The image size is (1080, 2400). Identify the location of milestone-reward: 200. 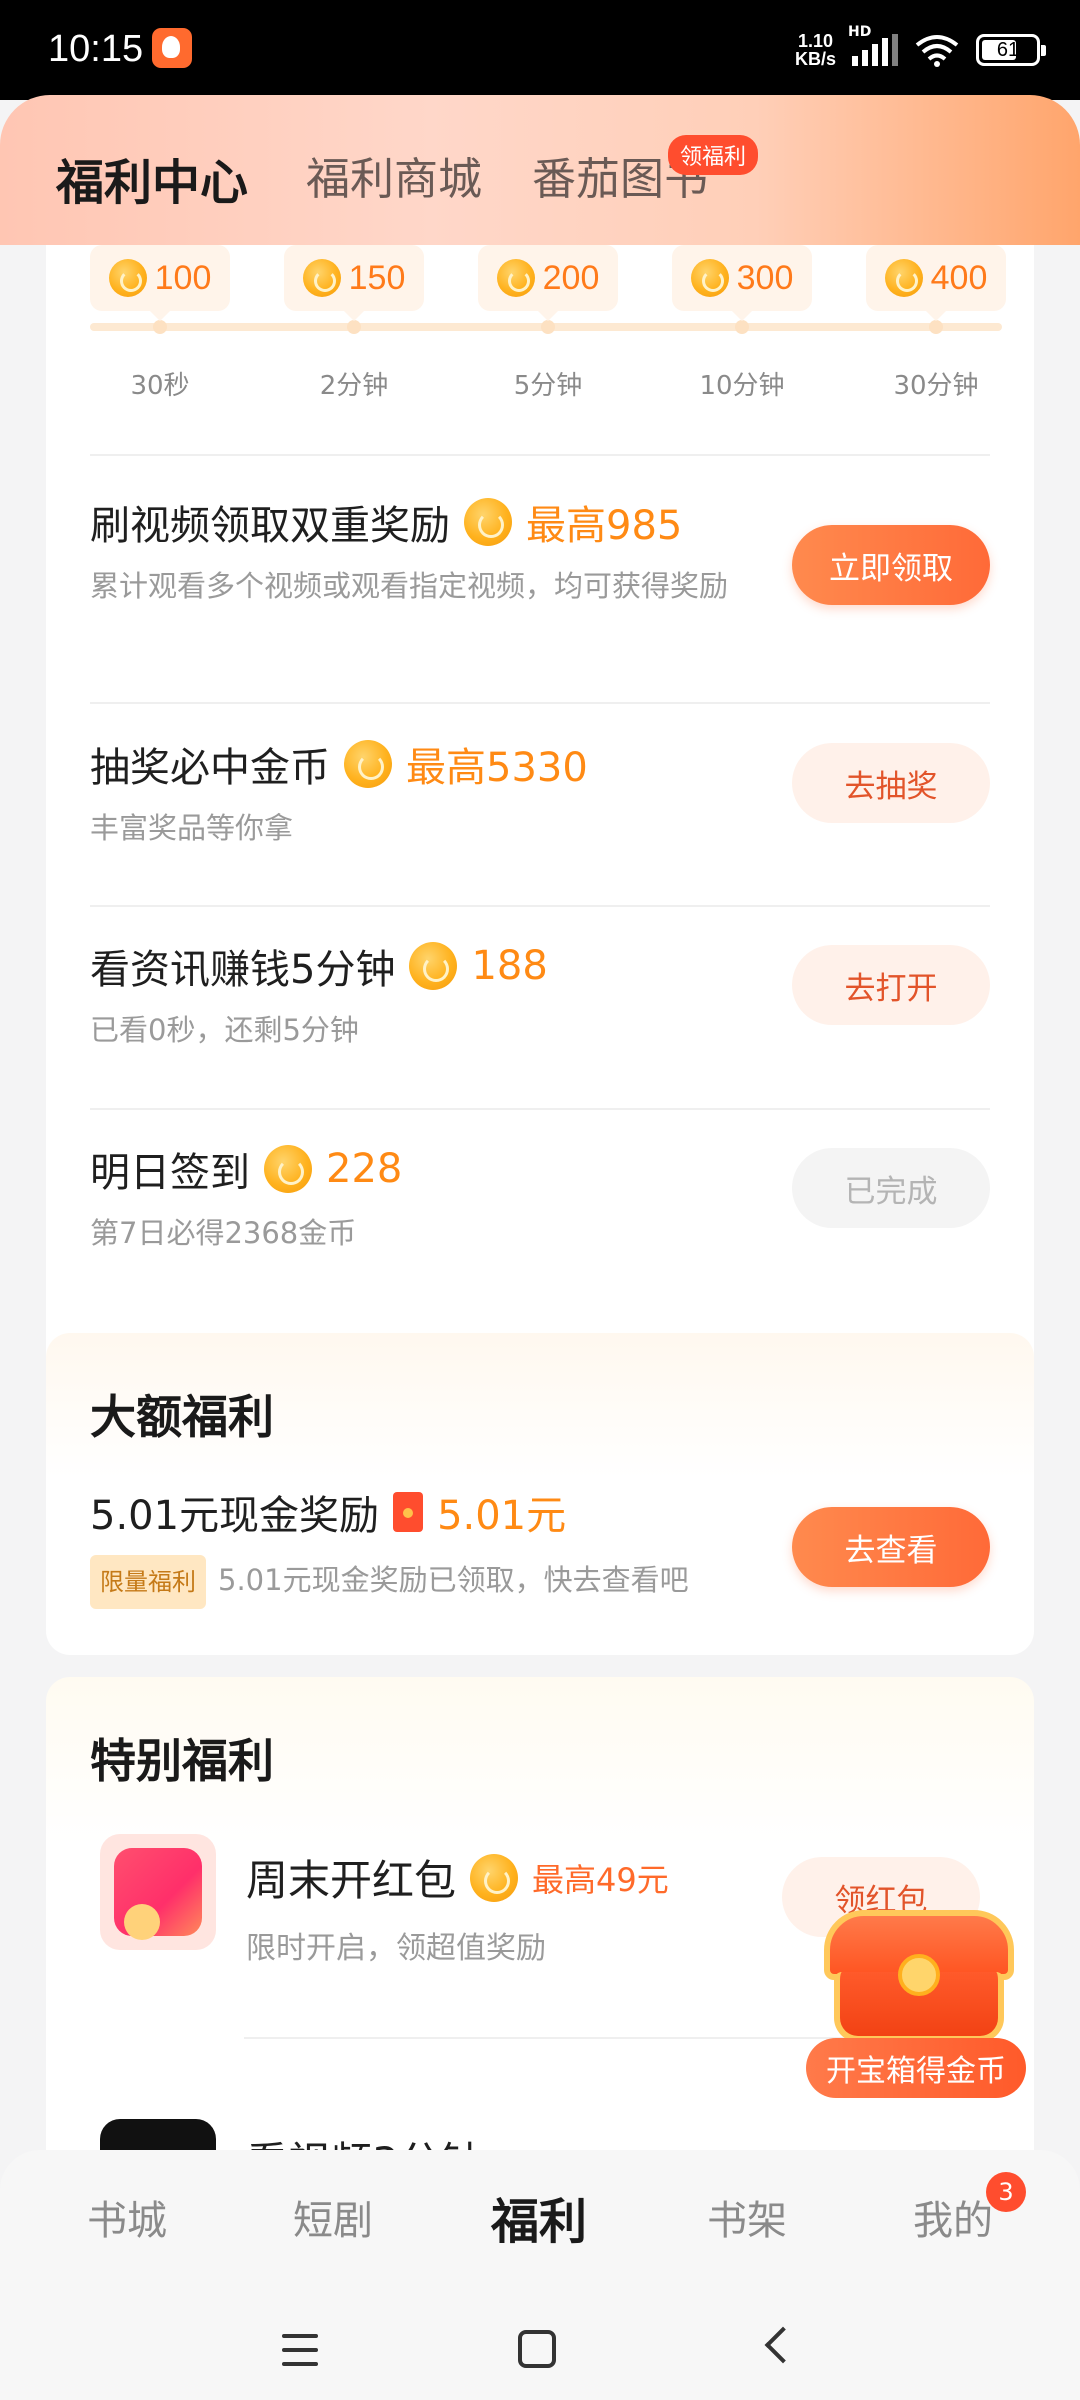
(548, 283).